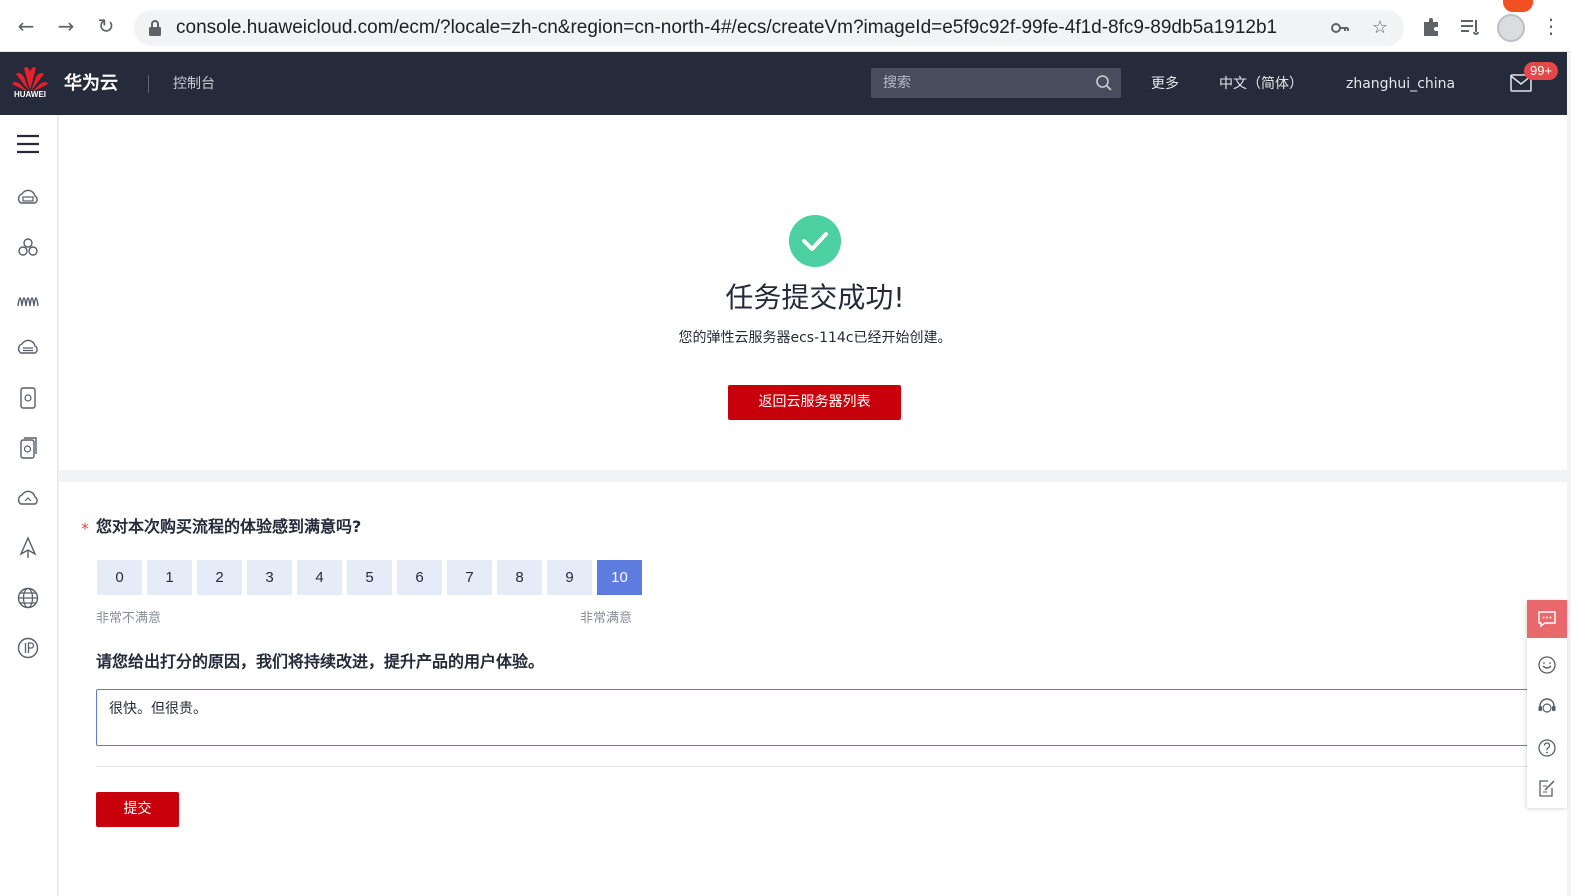  Describe the element at coordinates (1547, 665) in the screenshot. I see `smile-icon` at that location.